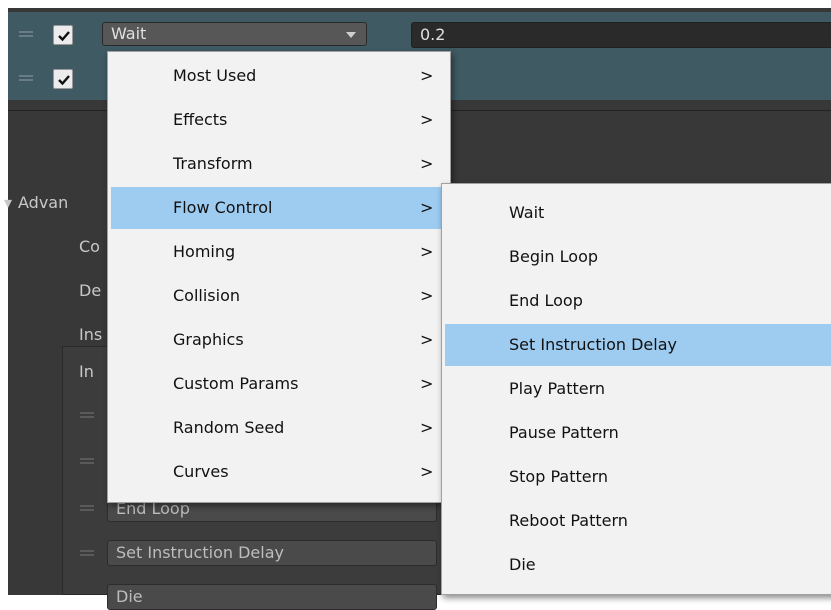 This screenshot has width=831, height=610. What do you see at coordinates (208, 339) in the screenshot?
I see `menu-item-label: Graphics` at bounding box center [208, 339].